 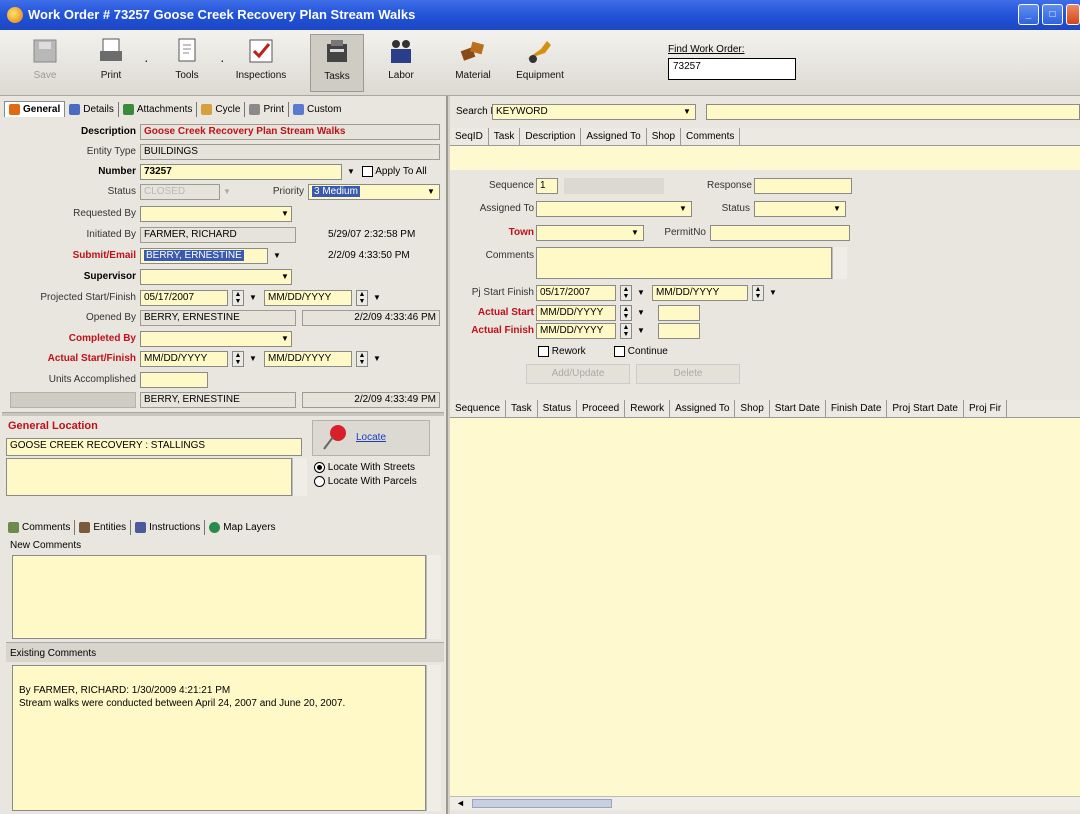 What do you see at coordinates (40, 527) in the screenshot?
I see `tab-comments: Comments` at bounding box center [40, 527].